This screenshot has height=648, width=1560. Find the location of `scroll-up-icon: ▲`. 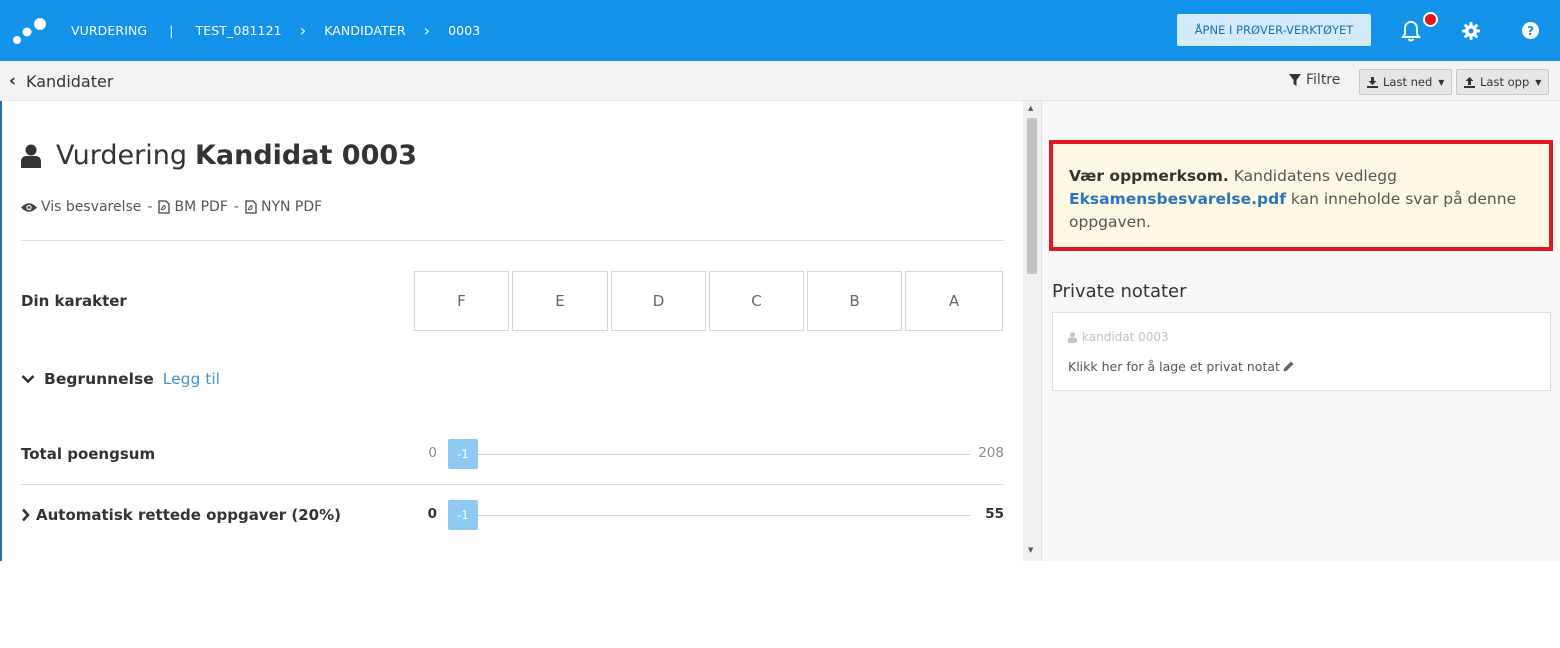

scroll-up-icon: ▲ is located at coordinates (1030, 108).